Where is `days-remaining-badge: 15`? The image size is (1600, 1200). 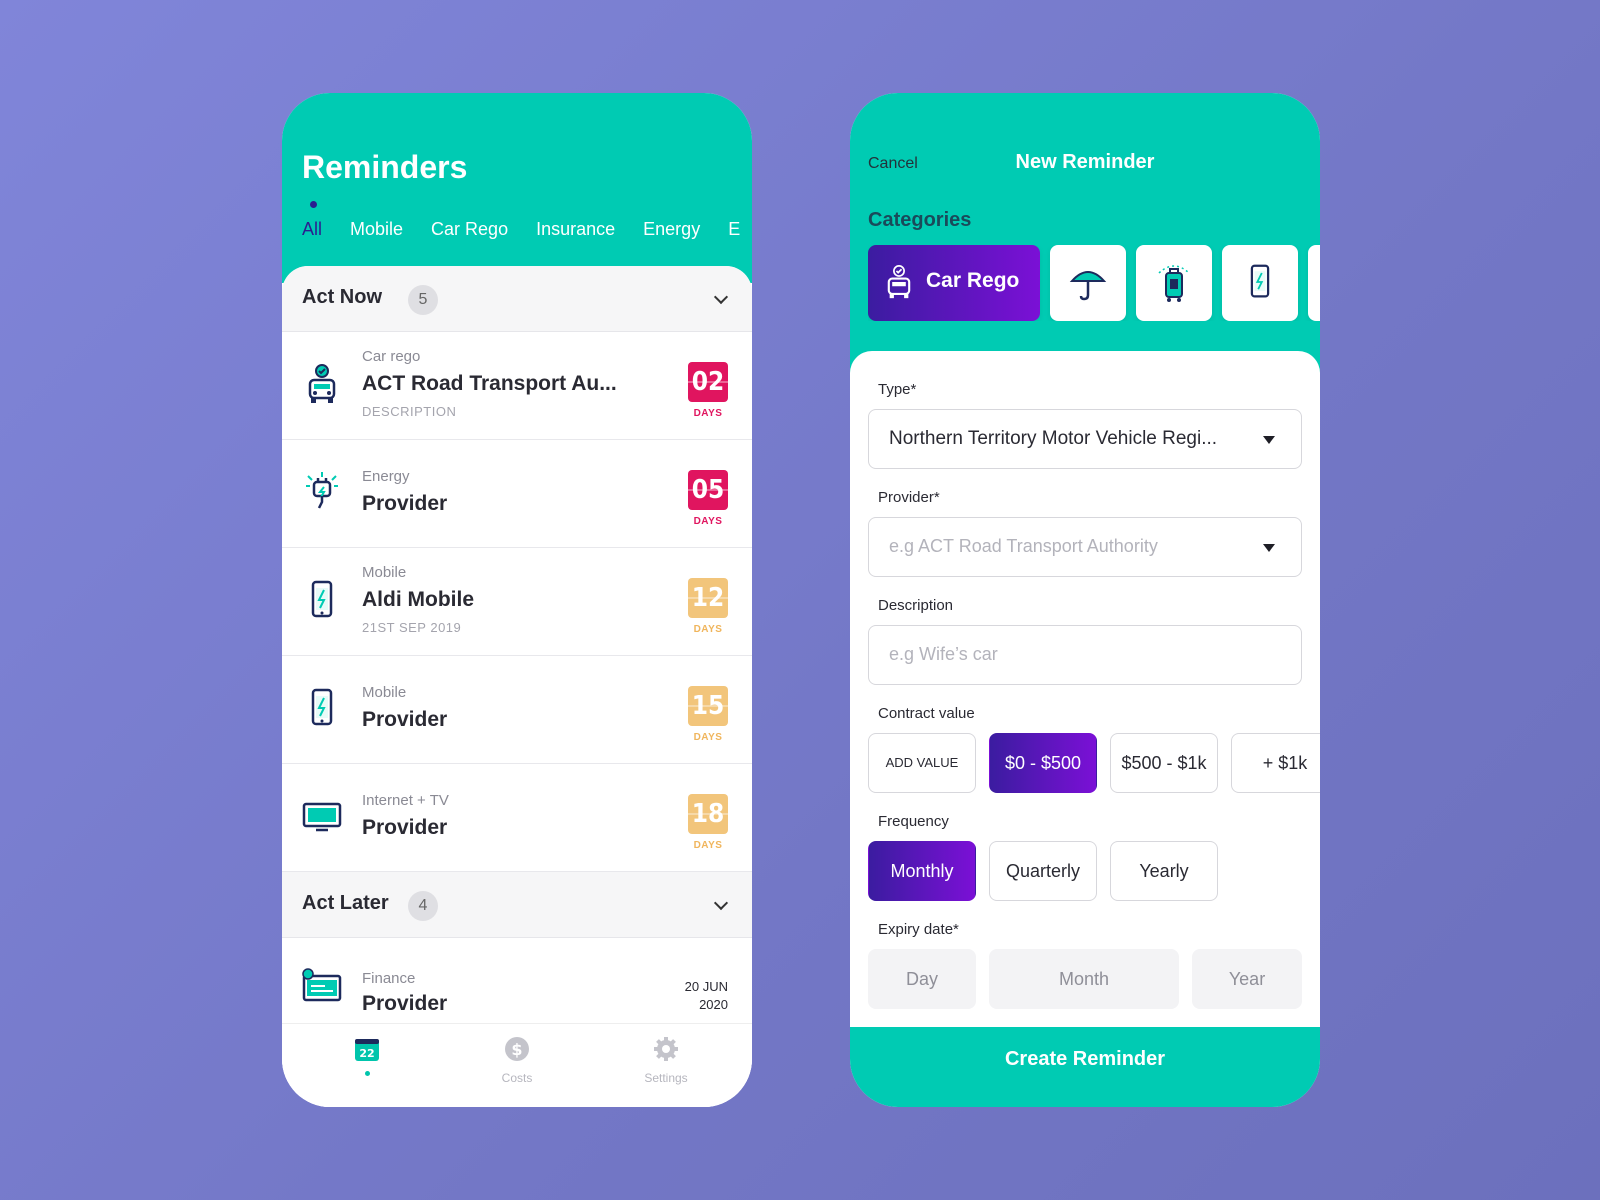
days-remaining-badge: 15 is located at coordinates (708, 706).